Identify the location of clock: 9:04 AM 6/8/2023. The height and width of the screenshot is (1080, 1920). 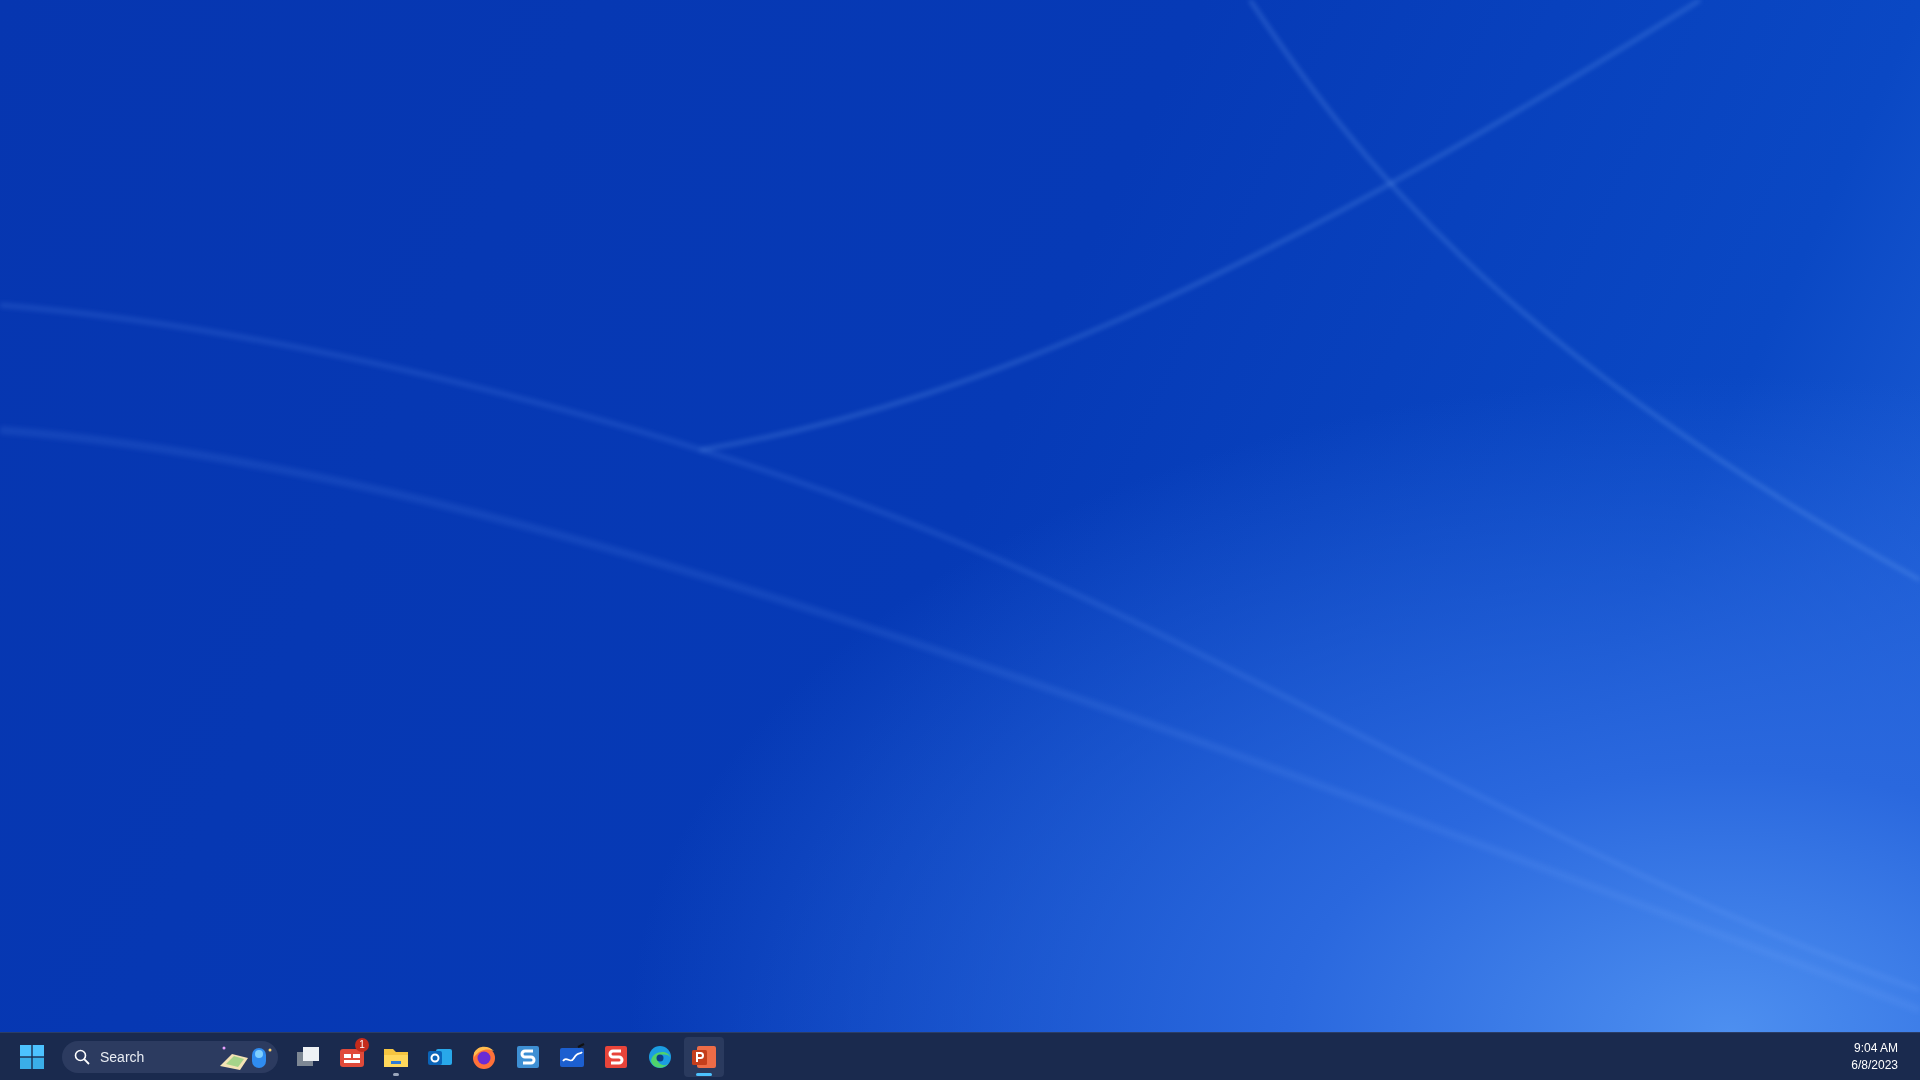
(1880, 1056).